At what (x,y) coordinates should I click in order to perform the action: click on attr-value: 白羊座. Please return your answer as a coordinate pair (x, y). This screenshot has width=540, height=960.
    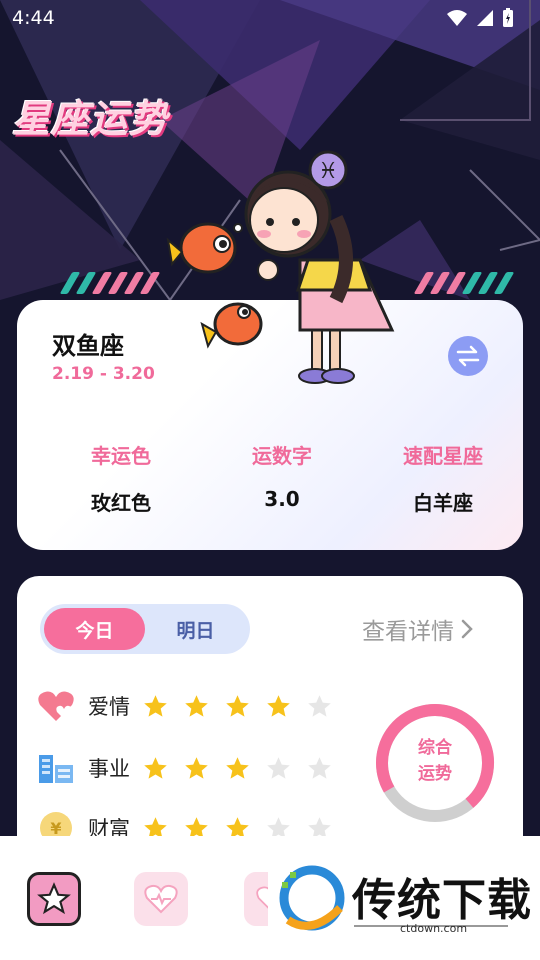
    Looking at the image, I should click on (443, 503).